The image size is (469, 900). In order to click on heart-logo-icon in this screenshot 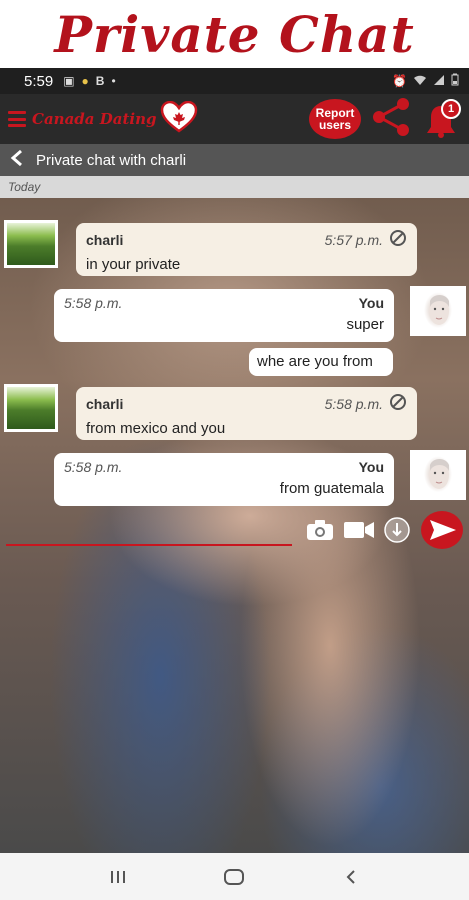, I will do `click(179, 119)`.